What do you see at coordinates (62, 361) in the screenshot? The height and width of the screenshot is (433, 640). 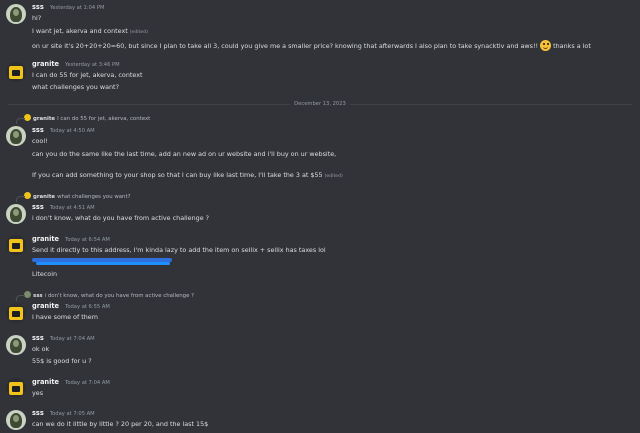 I see `message-text: 55$ is good for u ?` at bounding box center [62, 361].